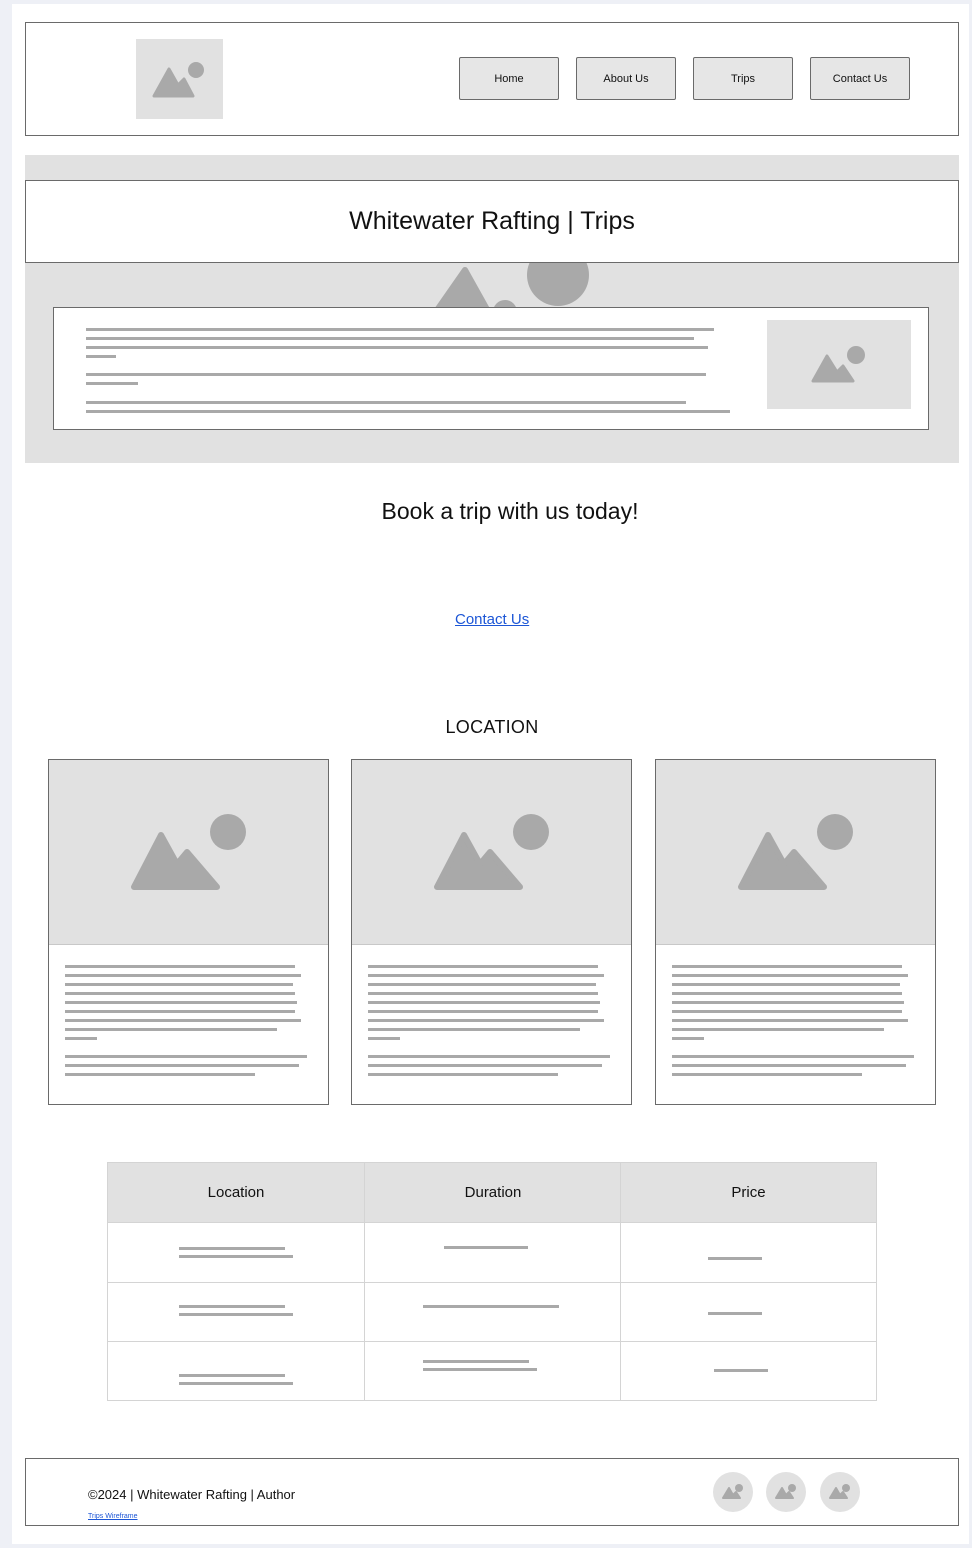 The width and height of the screenshot is (972, 1548). I want to click on trips-wireframe-link: Trips Wireframe, so click(113, 1516).